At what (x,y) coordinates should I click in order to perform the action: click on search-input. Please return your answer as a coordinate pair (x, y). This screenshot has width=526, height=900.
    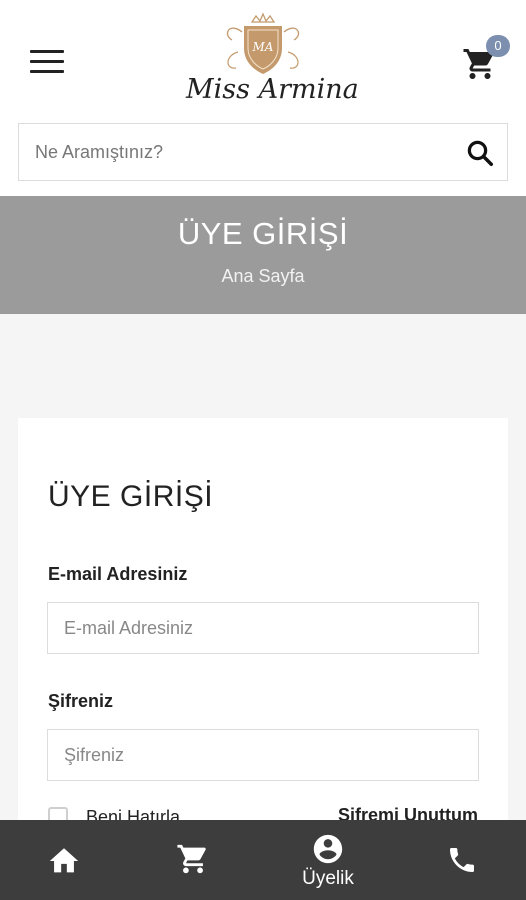
    Looking at the image, I should click on (234, 152).